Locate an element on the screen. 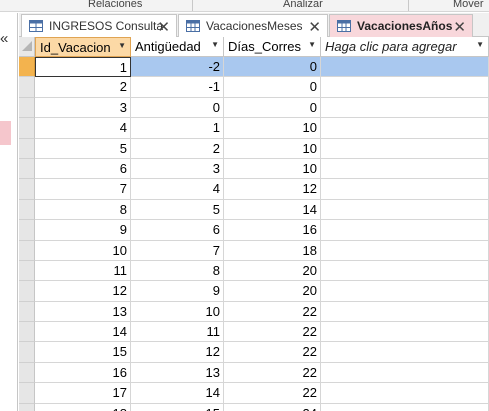 Image resolution: width=489 pixels, height=411 pixels. table-row: 6 3 10 is located at coordinates (254, 169).